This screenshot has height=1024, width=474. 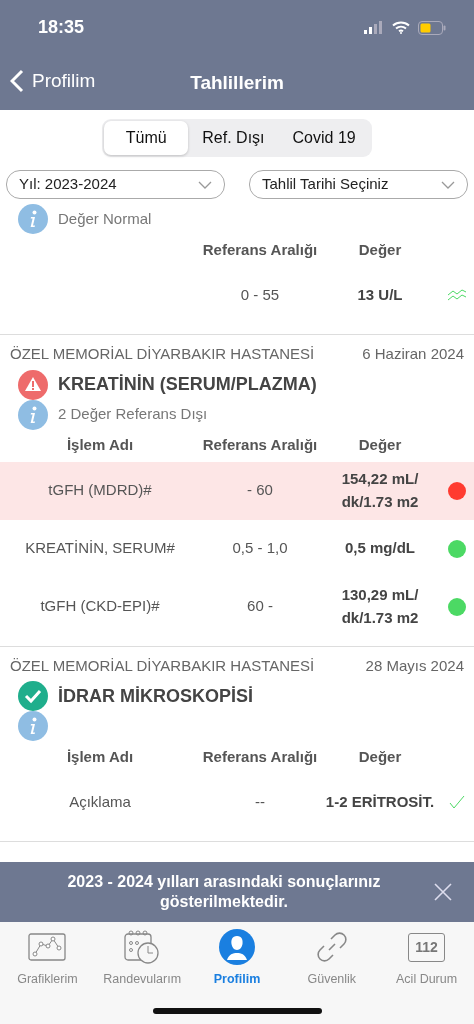 I want to click on checkmark-icon, so click(x=457, y=802).